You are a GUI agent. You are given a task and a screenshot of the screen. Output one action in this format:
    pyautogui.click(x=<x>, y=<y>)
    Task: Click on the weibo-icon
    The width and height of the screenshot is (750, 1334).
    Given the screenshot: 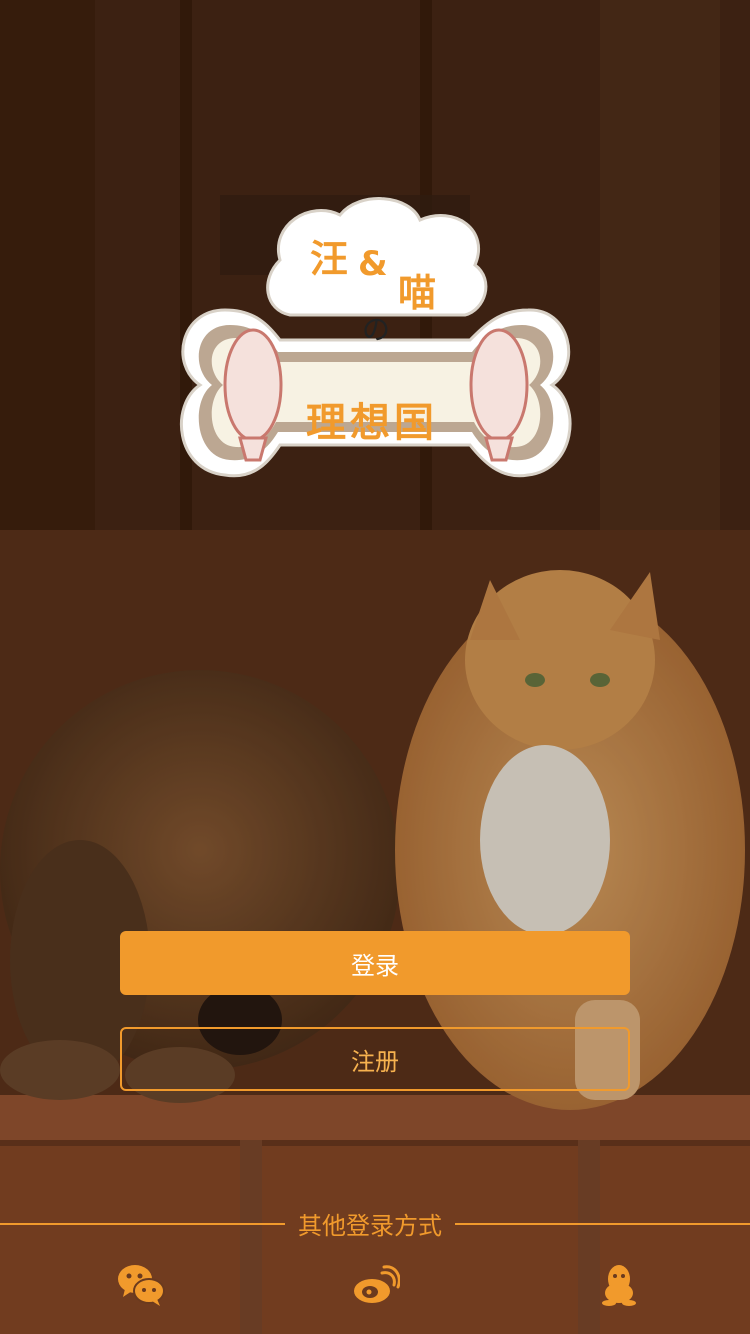 What is the action you would take?
    pyautogui.click(x=376, y=1285)
    